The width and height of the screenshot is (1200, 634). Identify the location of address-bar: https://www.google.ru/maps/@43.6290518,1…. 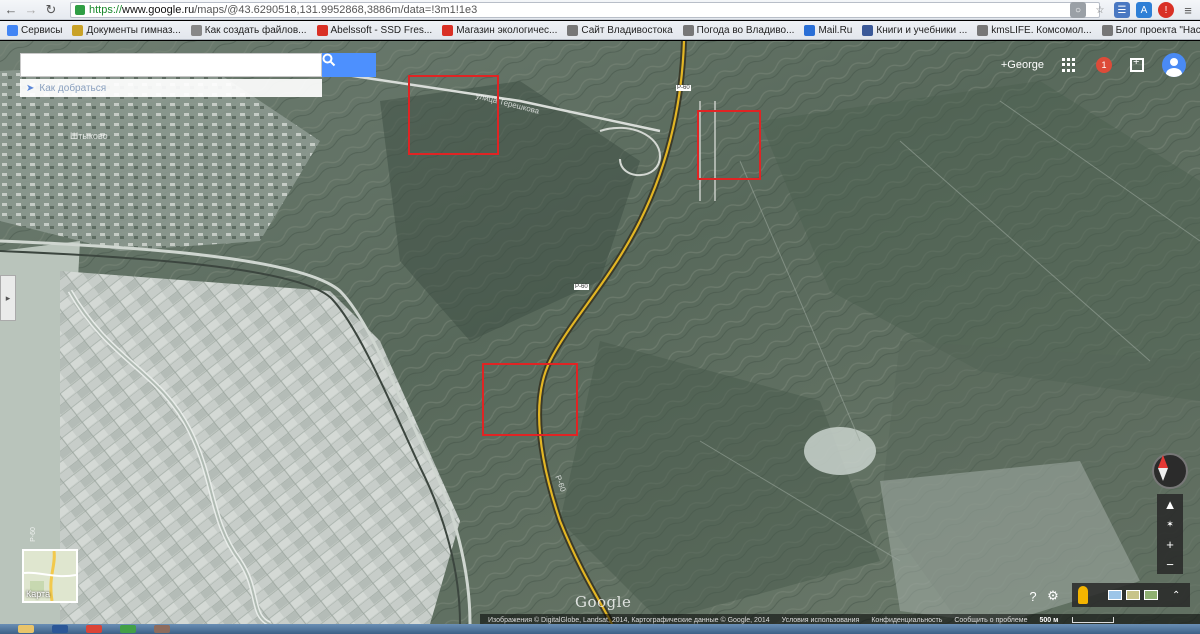
(585, 10).